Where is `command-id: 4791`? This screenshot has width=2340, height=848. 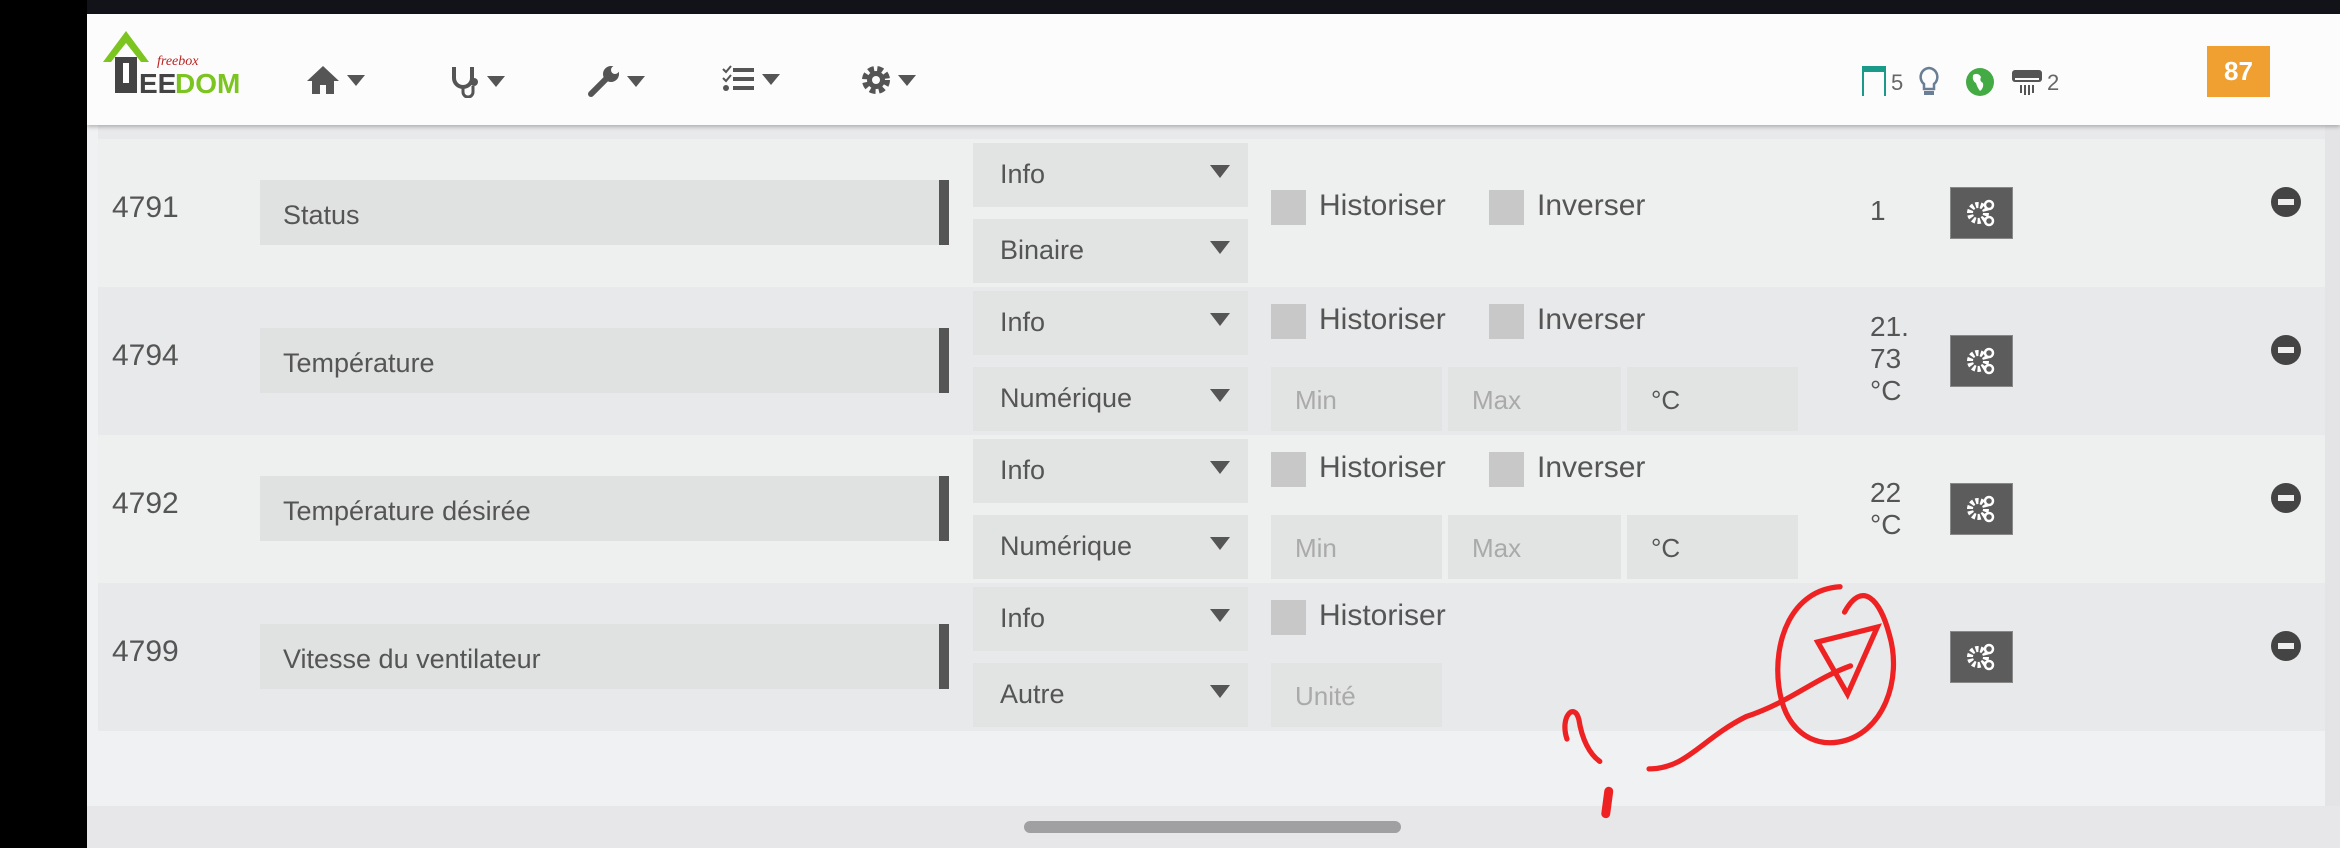 command-id: 4791 is located at coordinates (145, 207).